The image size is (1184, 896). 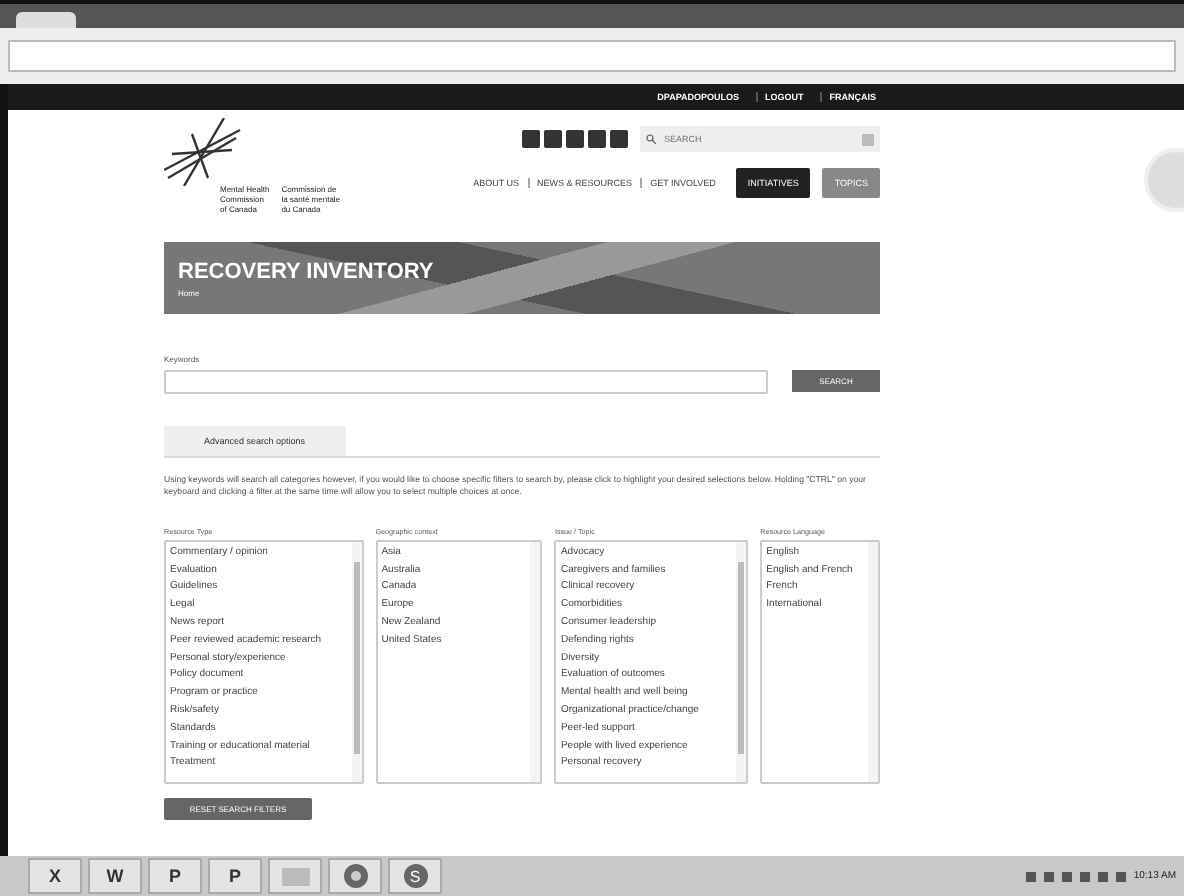 I want to click on starburst-logo-icon, so click(x=204, y=152).